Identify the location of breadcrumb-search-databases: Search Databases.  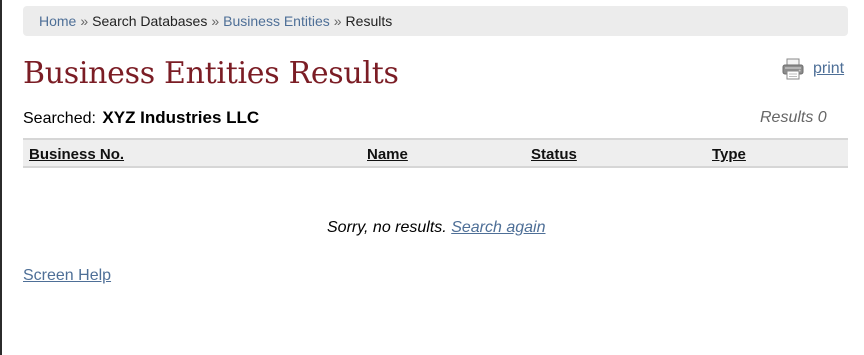
(150, 21).